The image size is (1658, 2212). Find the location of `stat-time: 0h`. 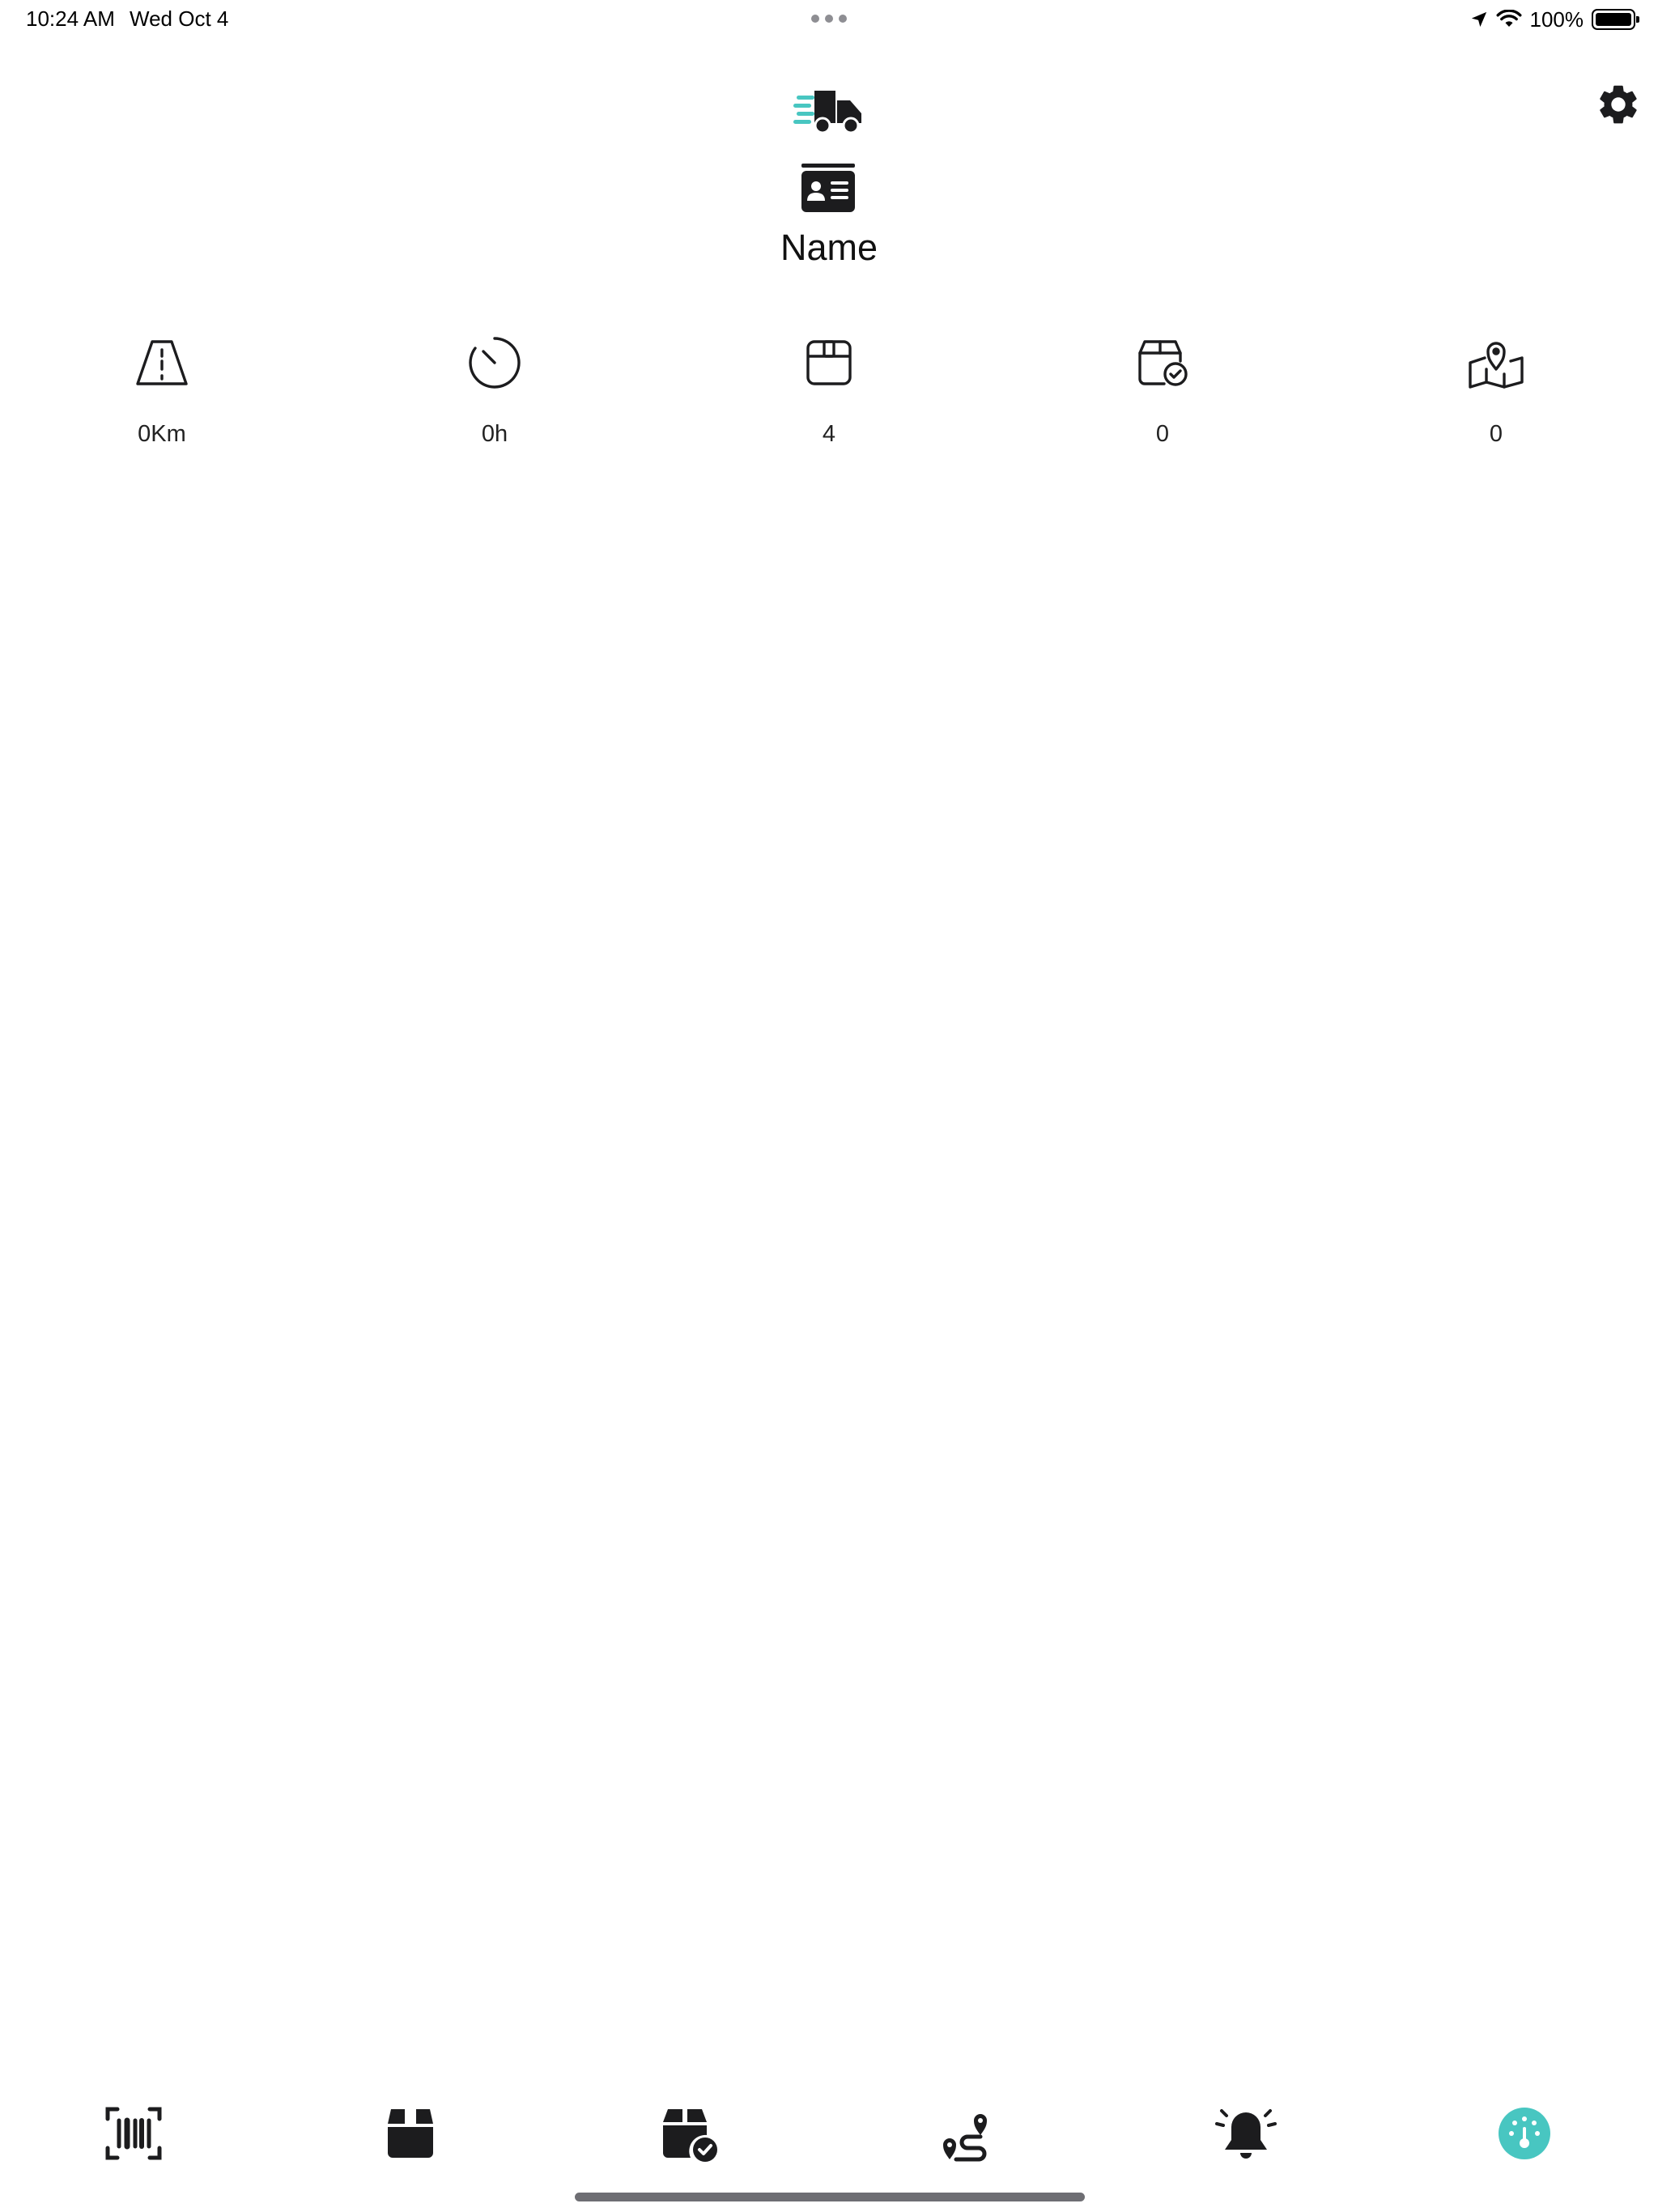

stat-time: 0h is located at coordinates (495, 391).